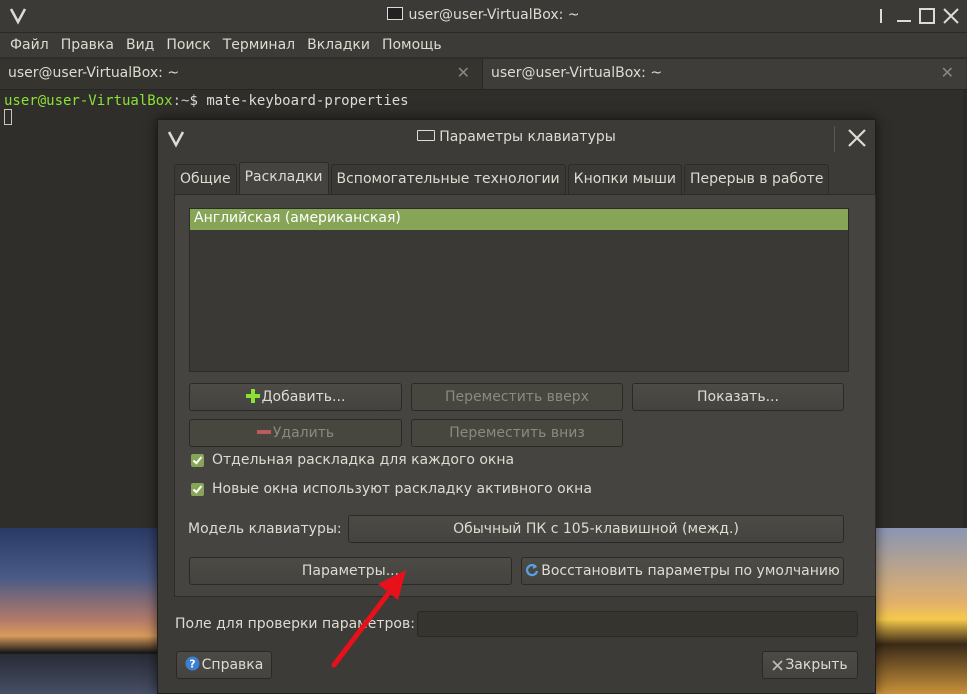 The image size is (967, 694). What do you see at coordinates (494, 15) in the screenshot?
I see `terminal-title-text: user@user-VirtualBox: ~` at bounding box center [494, 15].